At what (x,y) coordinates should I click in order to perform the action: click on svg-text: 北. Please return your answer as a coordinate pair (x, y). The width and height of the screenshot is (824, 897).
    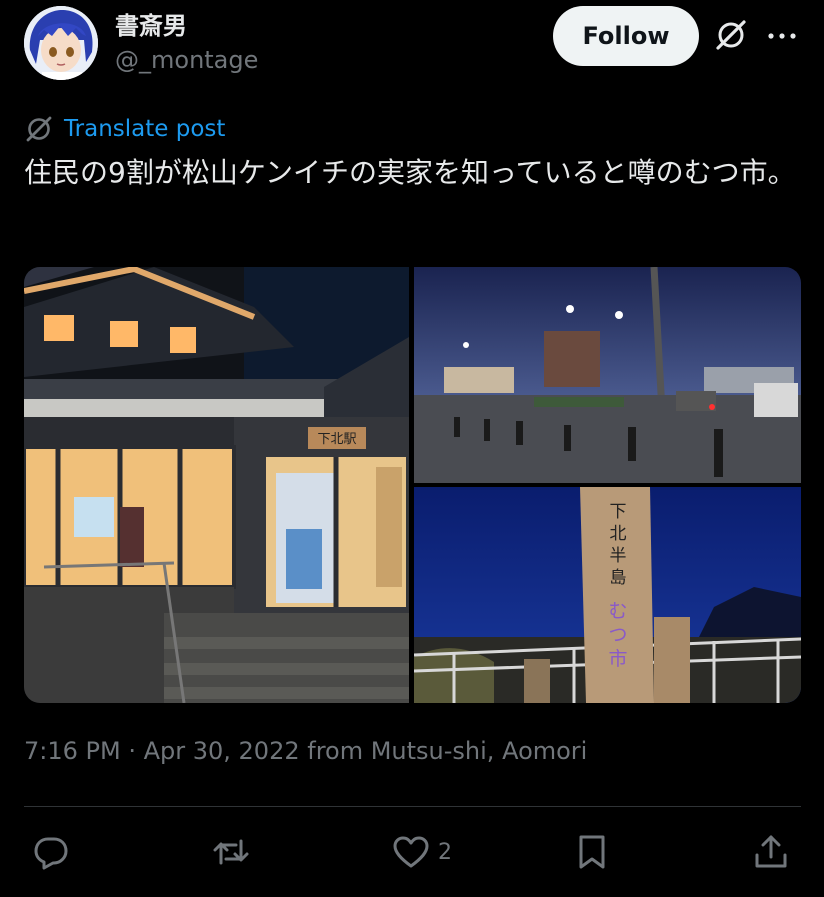
    Looking at the image, I should click on (618, 534).